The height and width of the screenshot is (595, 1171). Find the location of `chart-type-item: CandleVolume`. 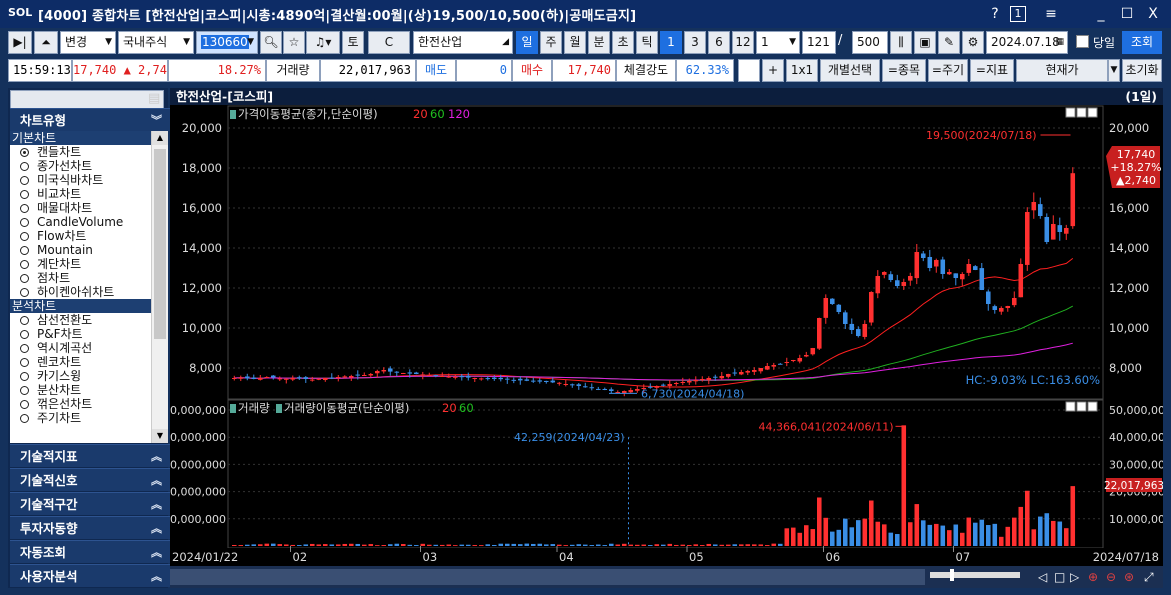

chart-type-item: CandleVolume is located at coordinates (89, 222).